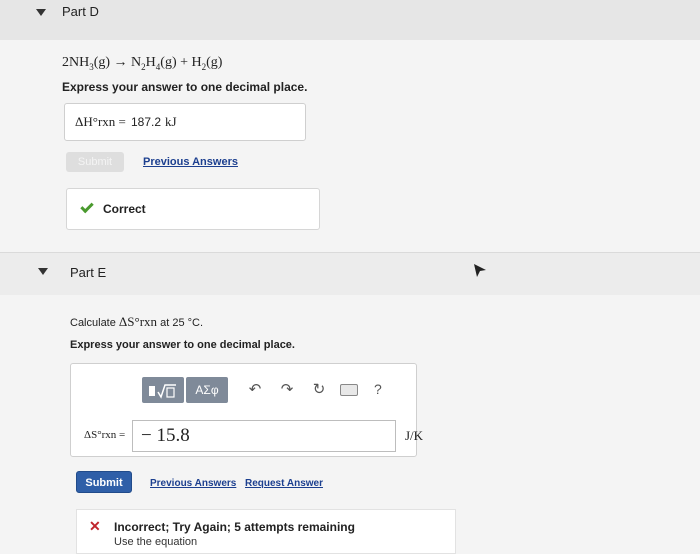 The image size is (700, 554). I want to click on part-d-header, so click(350, 20).